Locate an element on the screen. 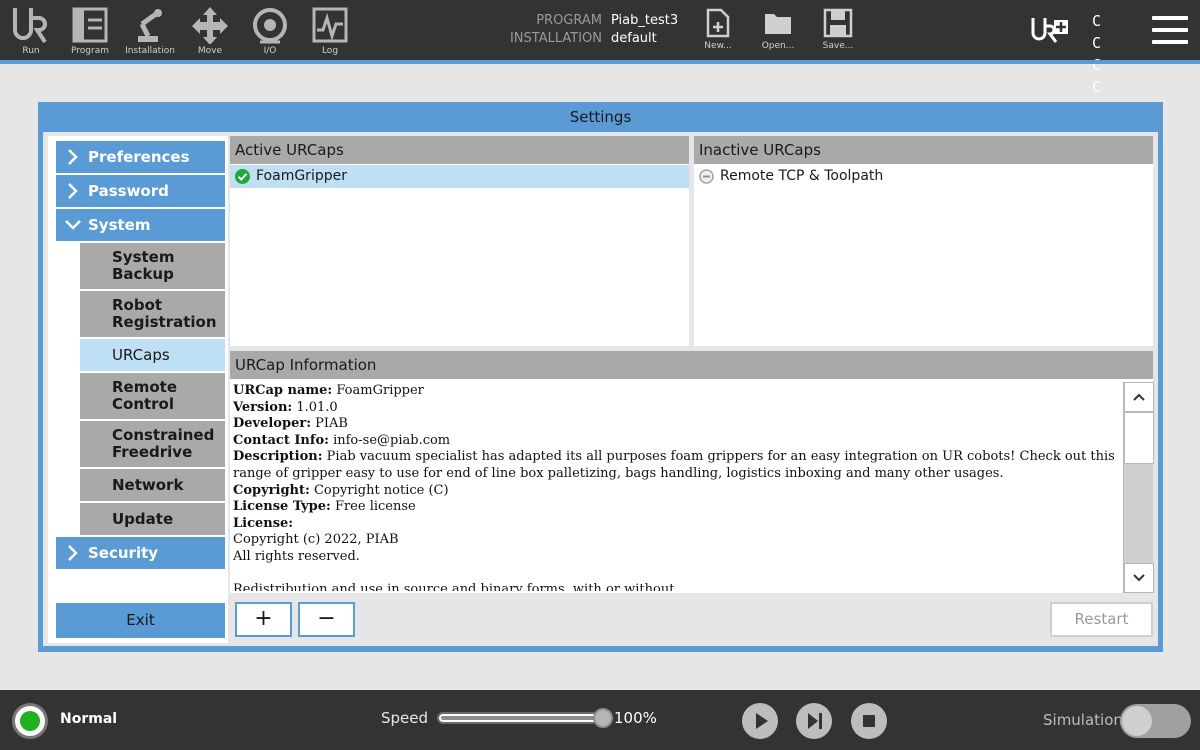  cc-indicator: C C C C is located at coordinates (1112, 54).